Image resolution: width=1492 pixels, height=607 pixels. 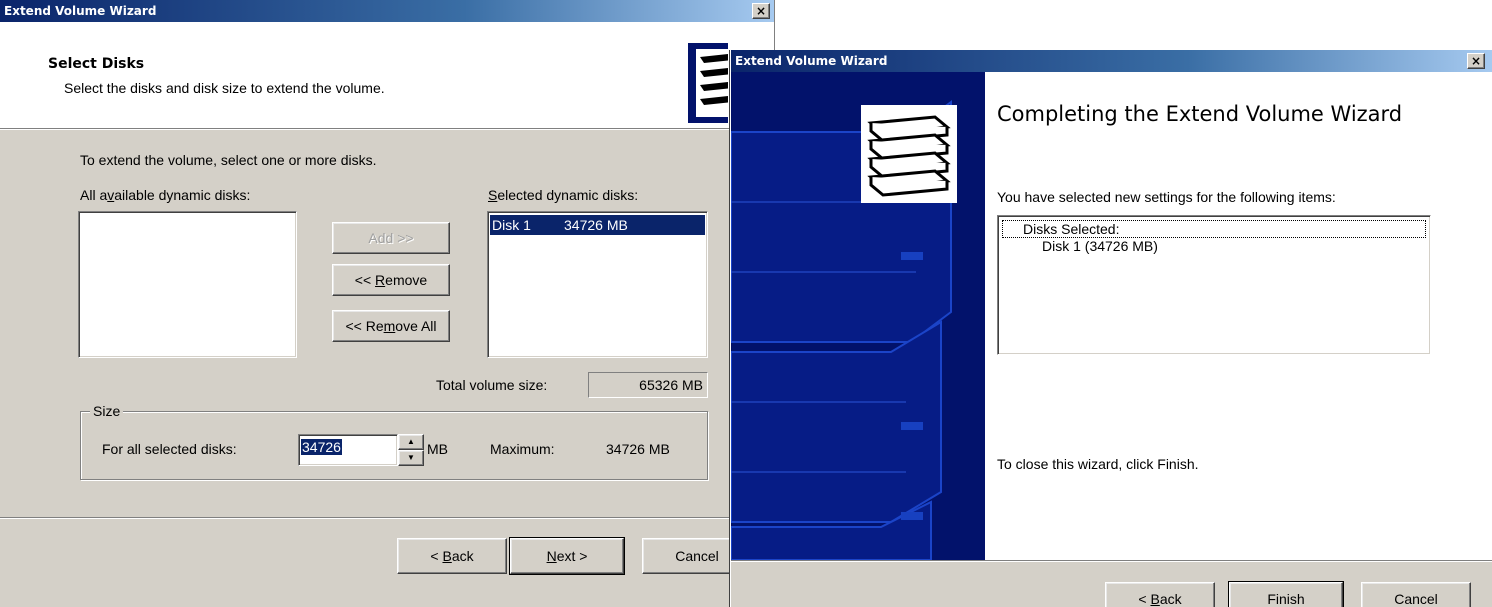 I want to click on selected-disk-name: Disk 1, so click(x=511, y=225).